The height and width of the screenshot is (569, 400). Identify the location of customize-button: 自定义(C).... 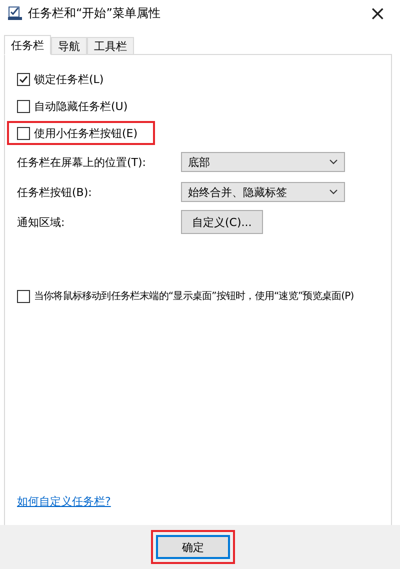
(222, 222).